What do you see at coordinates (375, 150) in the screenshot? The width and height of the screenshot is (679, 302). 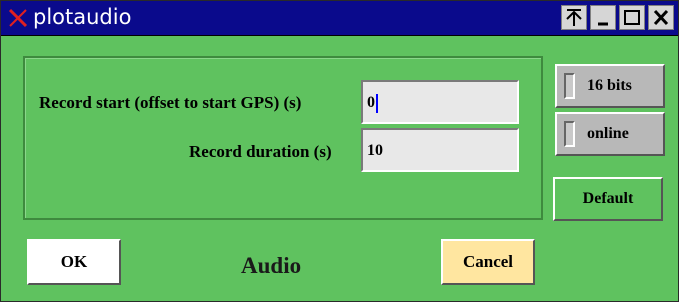 I see `record-duration-value: 10` at bounding box center [375, 150].